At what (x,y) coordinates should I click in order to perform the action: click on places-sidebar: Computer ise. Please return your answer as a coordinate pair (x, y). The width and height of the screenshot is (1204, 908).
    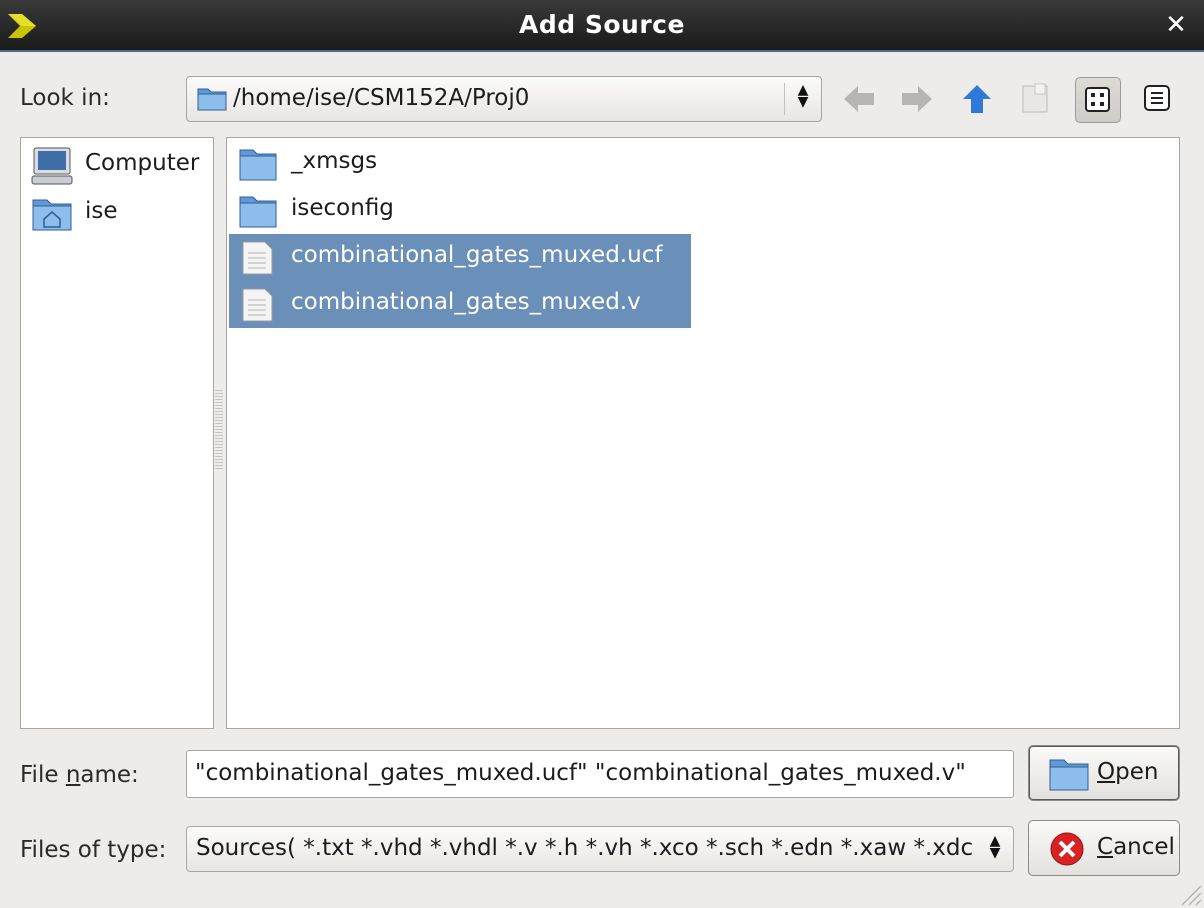
    Looking at the image, I should click on (117, 433).